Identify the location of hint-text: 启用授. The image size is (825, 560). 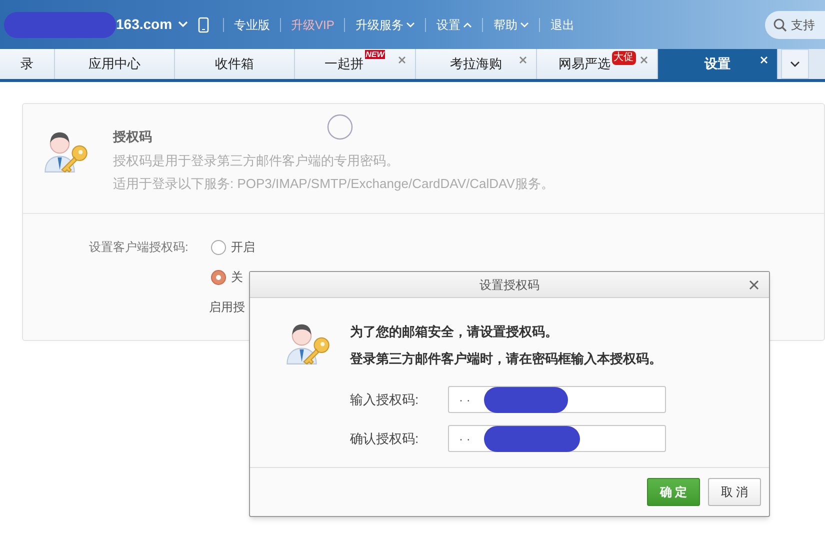
(227, 307).